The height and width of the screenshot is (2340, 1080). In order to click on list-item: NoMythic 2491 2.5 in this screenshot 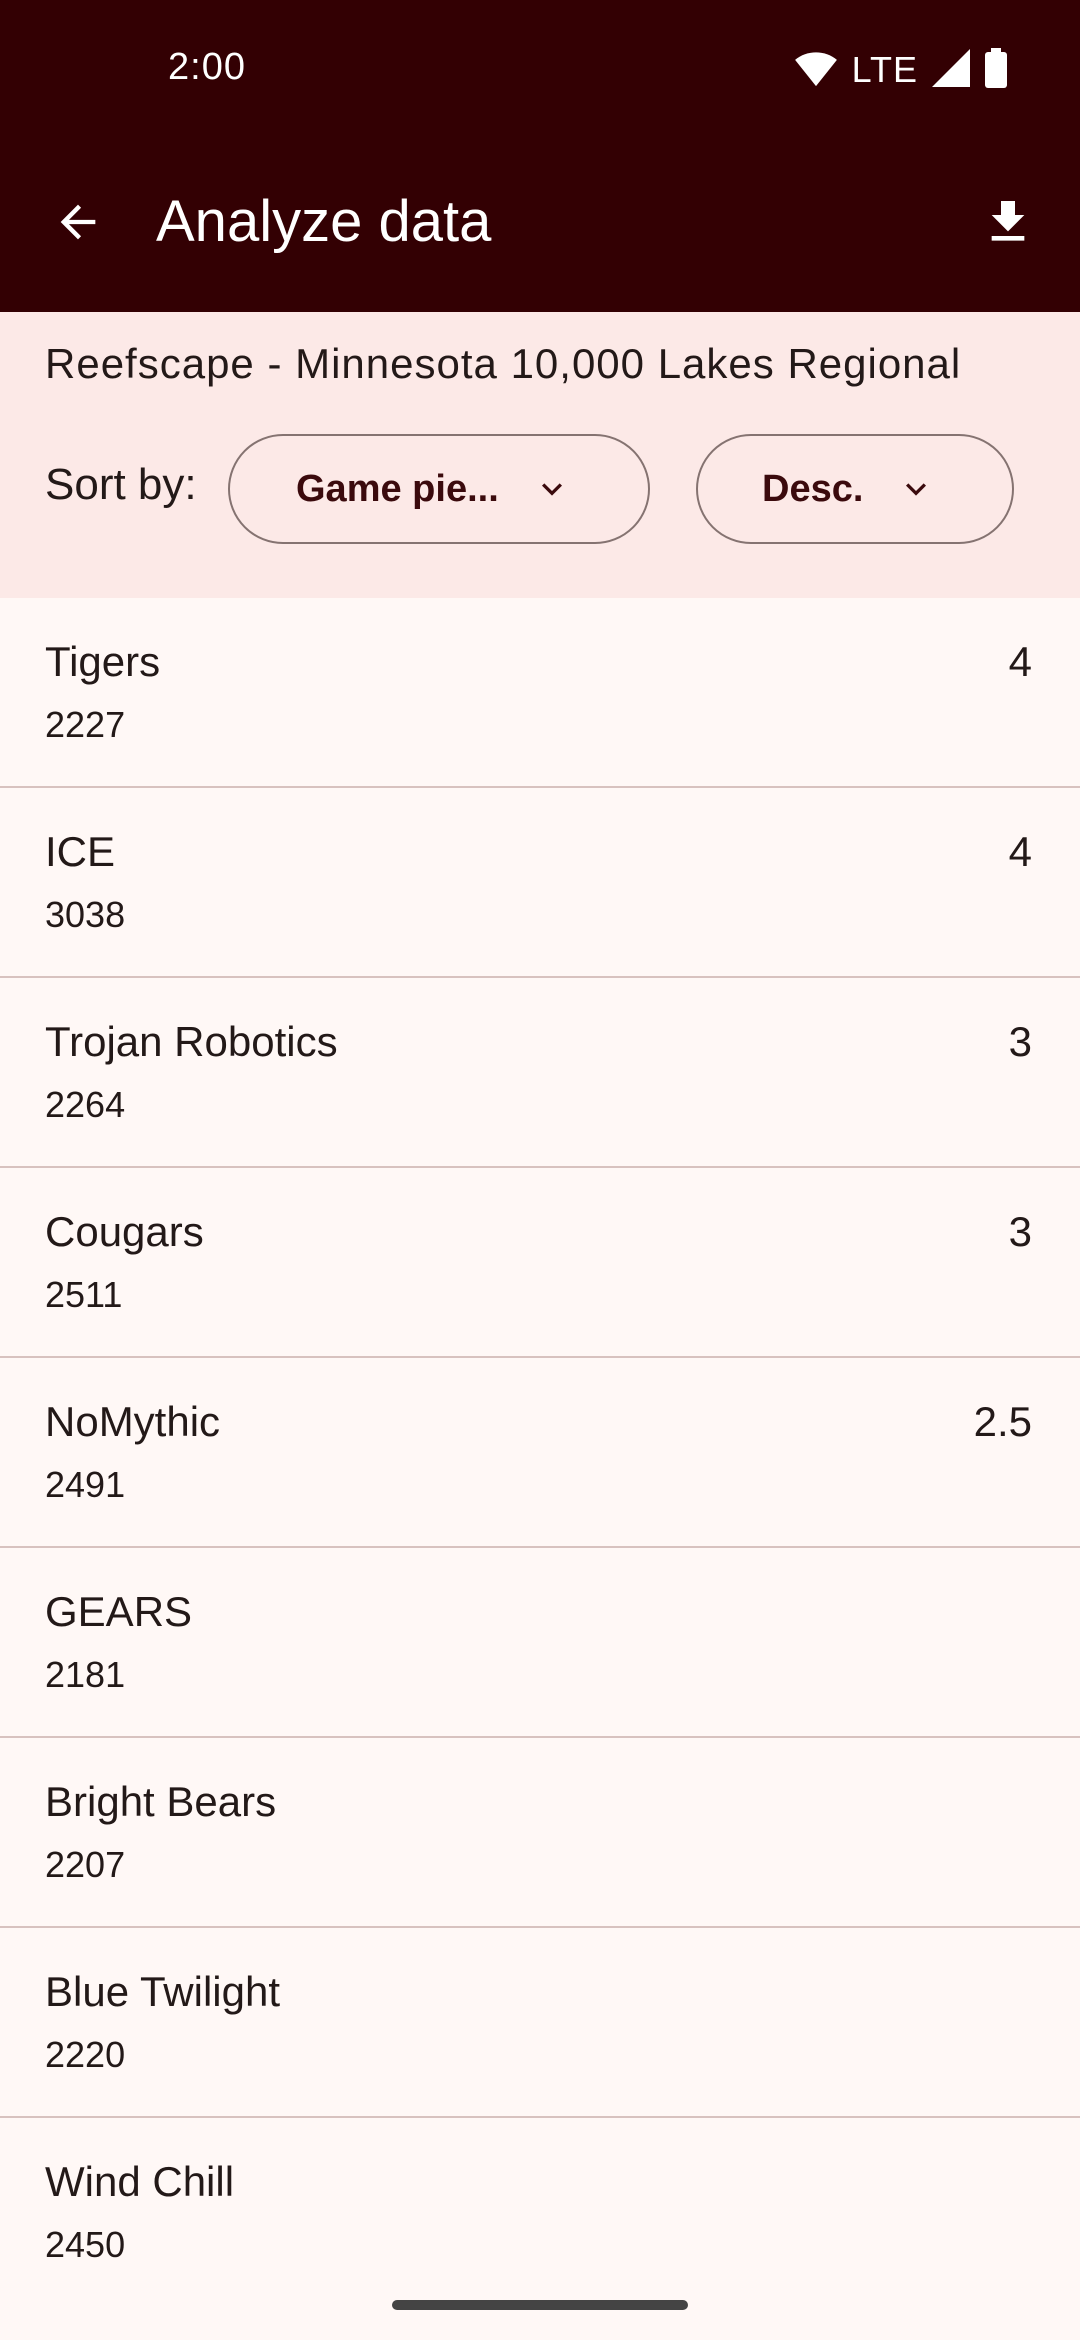, I will do `click(540, 1453)`.